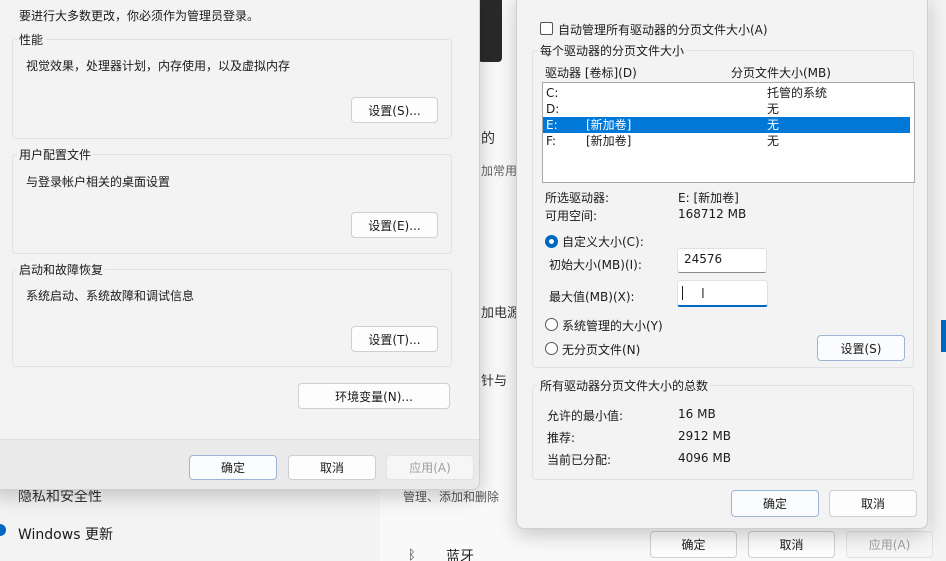 This screenshot has width=946, height=561. I want to click on auto-manage-checkbox, so click(546, 28).